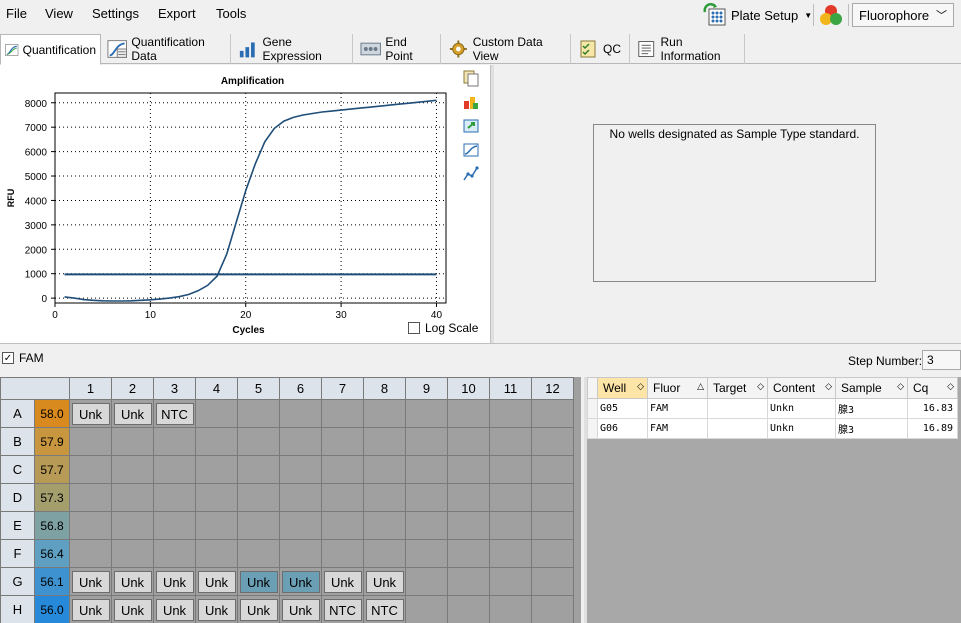  I want to click on results-column-header: Well ◇, so click(622, 388).